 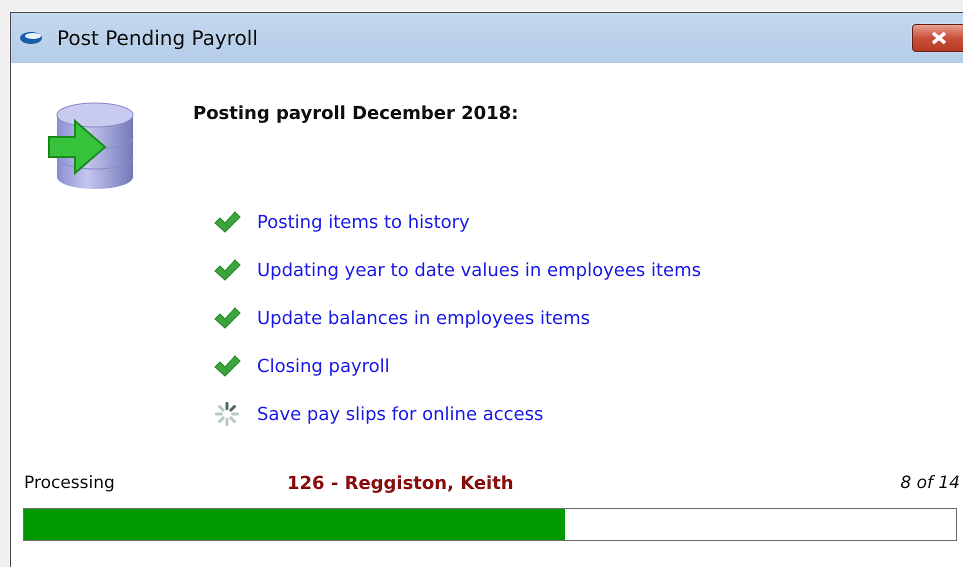 I want to click on status-label: Processing, so click(x=70, y=483).